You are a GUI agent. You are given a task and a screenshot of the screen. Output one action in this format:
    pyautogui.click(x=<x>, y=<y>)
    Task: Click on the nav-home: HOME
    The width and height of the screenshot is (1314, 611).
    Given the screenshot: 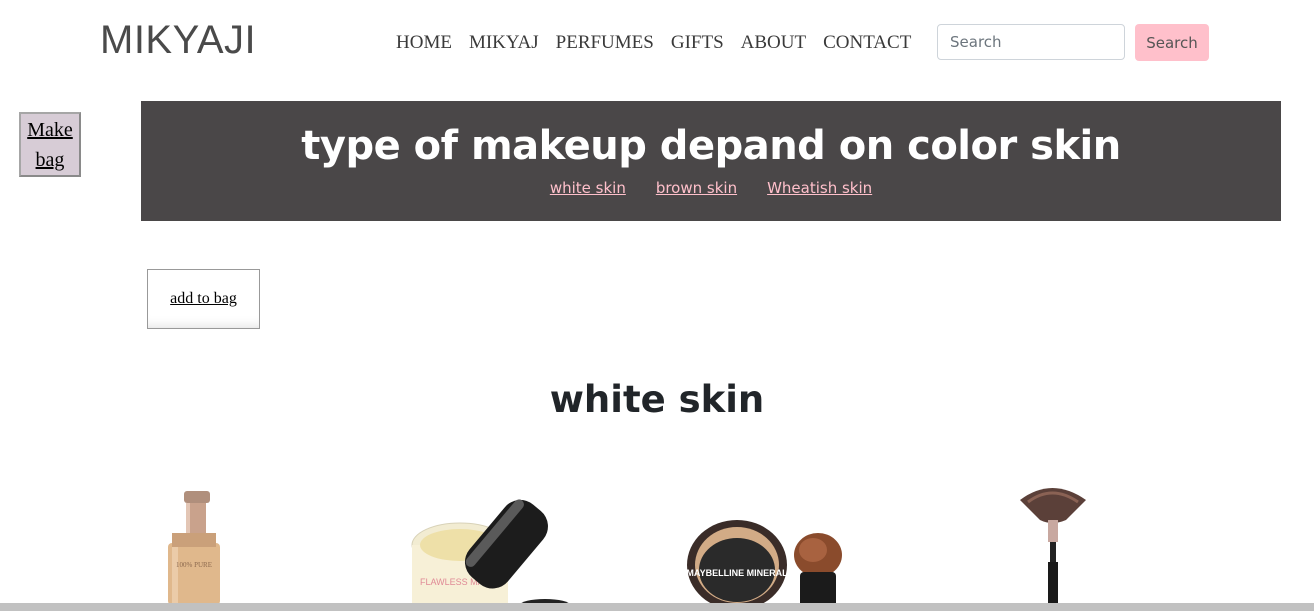 What is the action you would take?
    pyautogui.click(x=424, y=43)
    